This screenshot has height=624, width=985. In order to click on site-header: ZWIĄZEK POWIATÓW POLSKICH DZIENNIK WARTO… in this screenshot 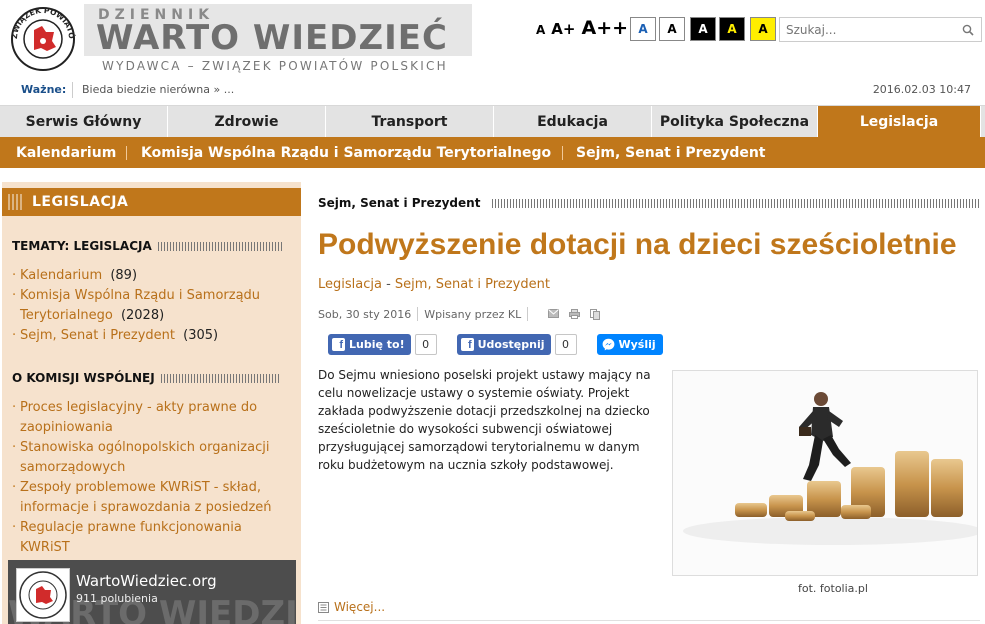, I will do `click(492, 39)`.